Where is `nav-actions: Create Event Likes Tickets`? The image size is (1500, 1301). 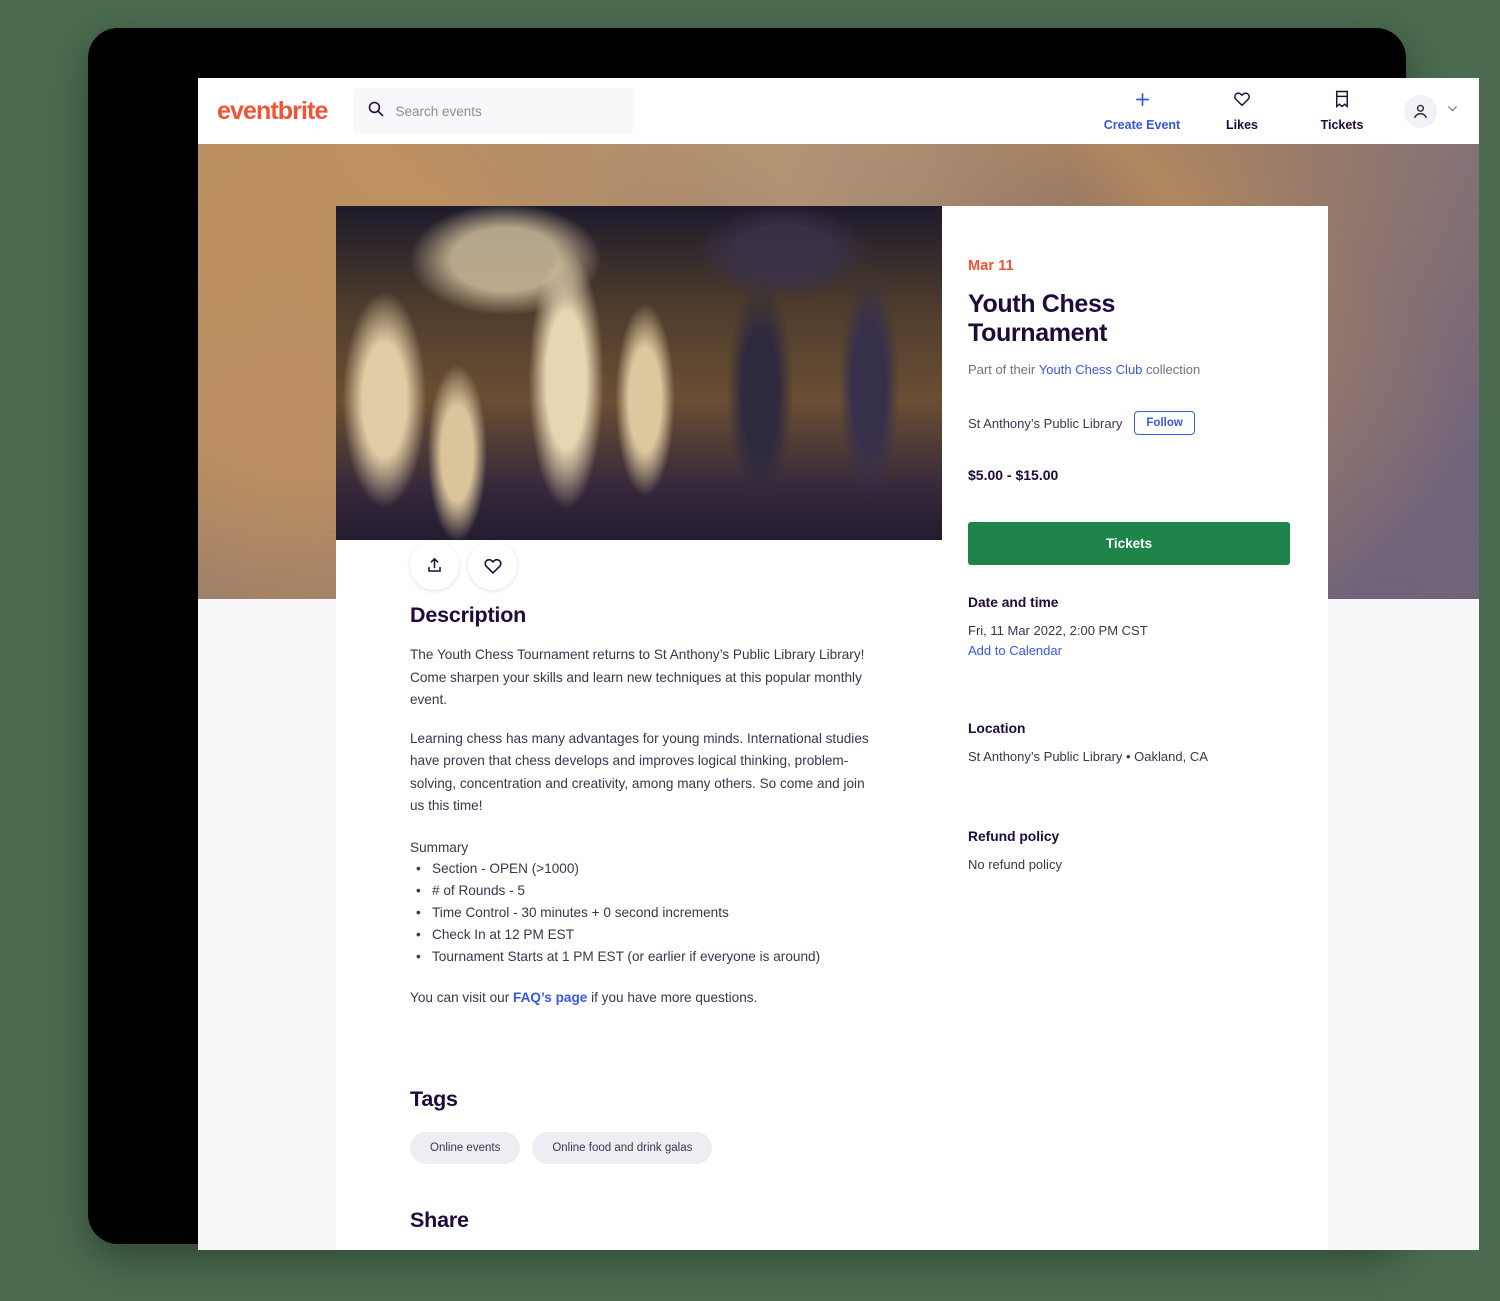 nav-actions: Create Event Likes Tickets is located at coordinates (1275, 111).